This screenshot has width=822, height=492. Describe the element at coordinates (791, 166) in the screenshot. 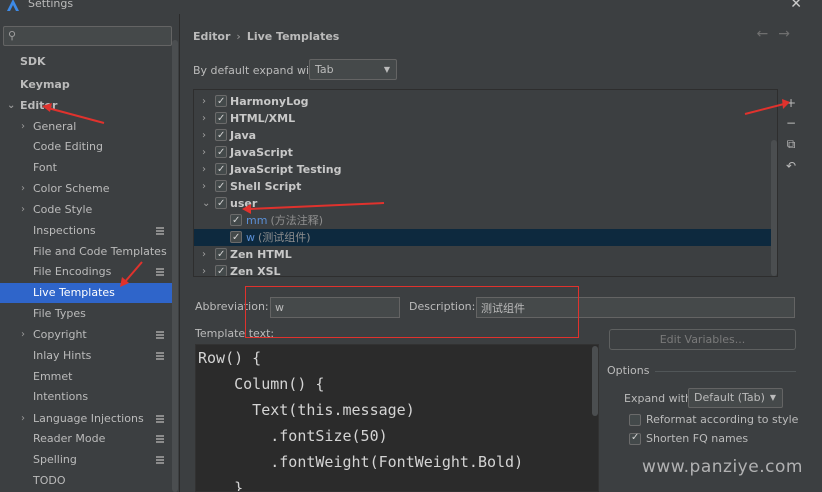

I see `restore-icon: ↶` at that location.